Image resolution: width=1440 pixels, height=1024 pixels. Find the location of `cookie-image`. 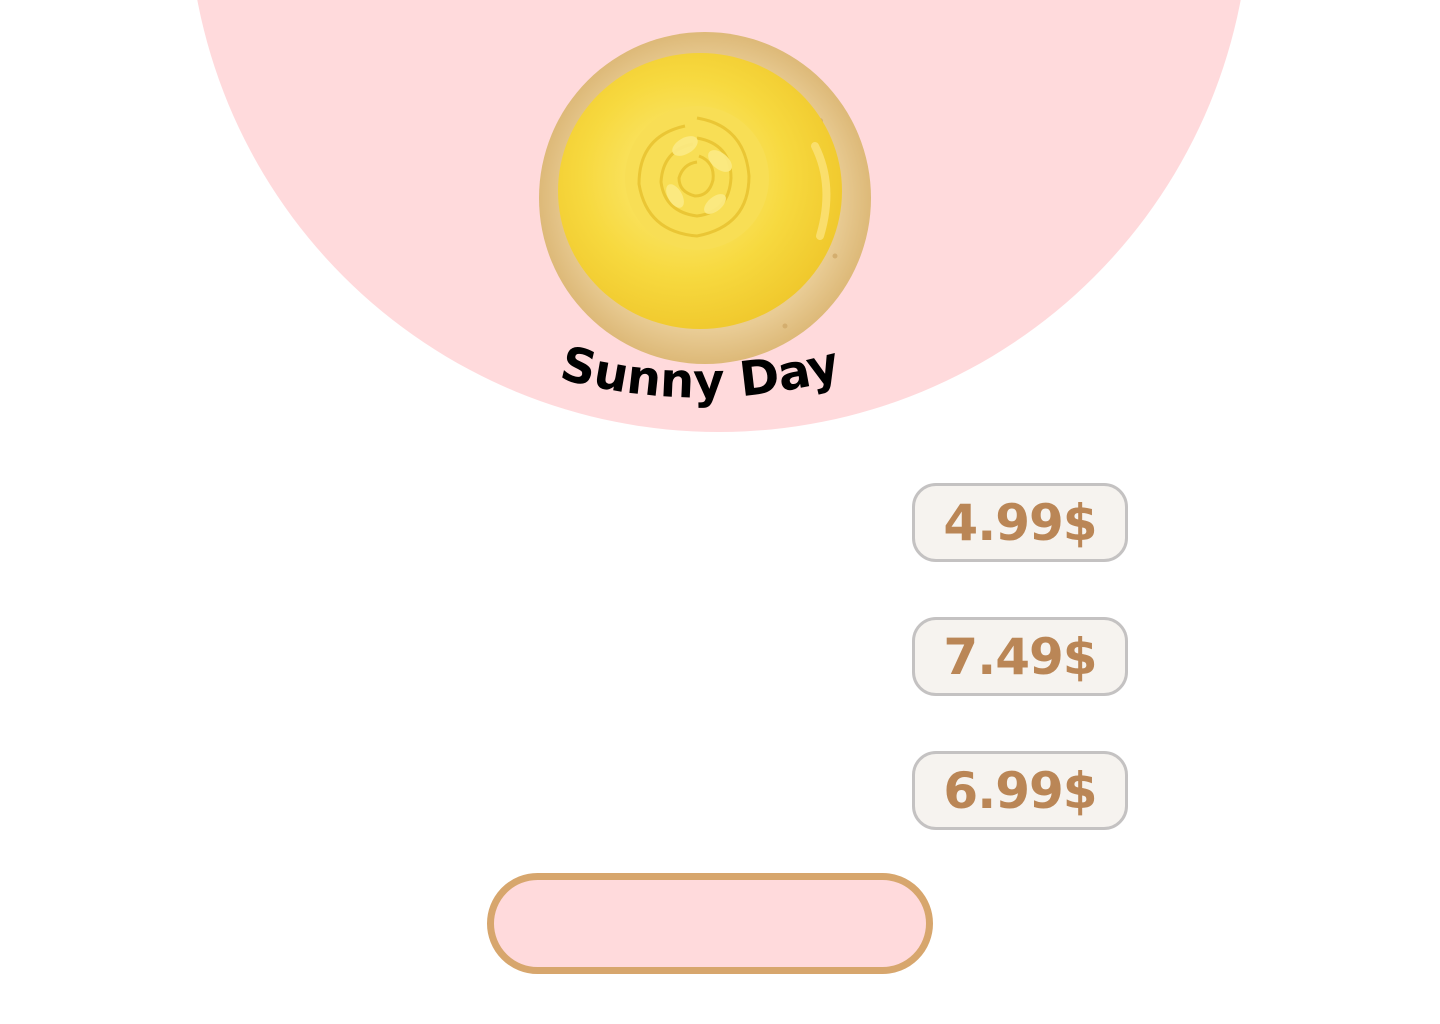

cookie-image is located at coordinates (705, 198).